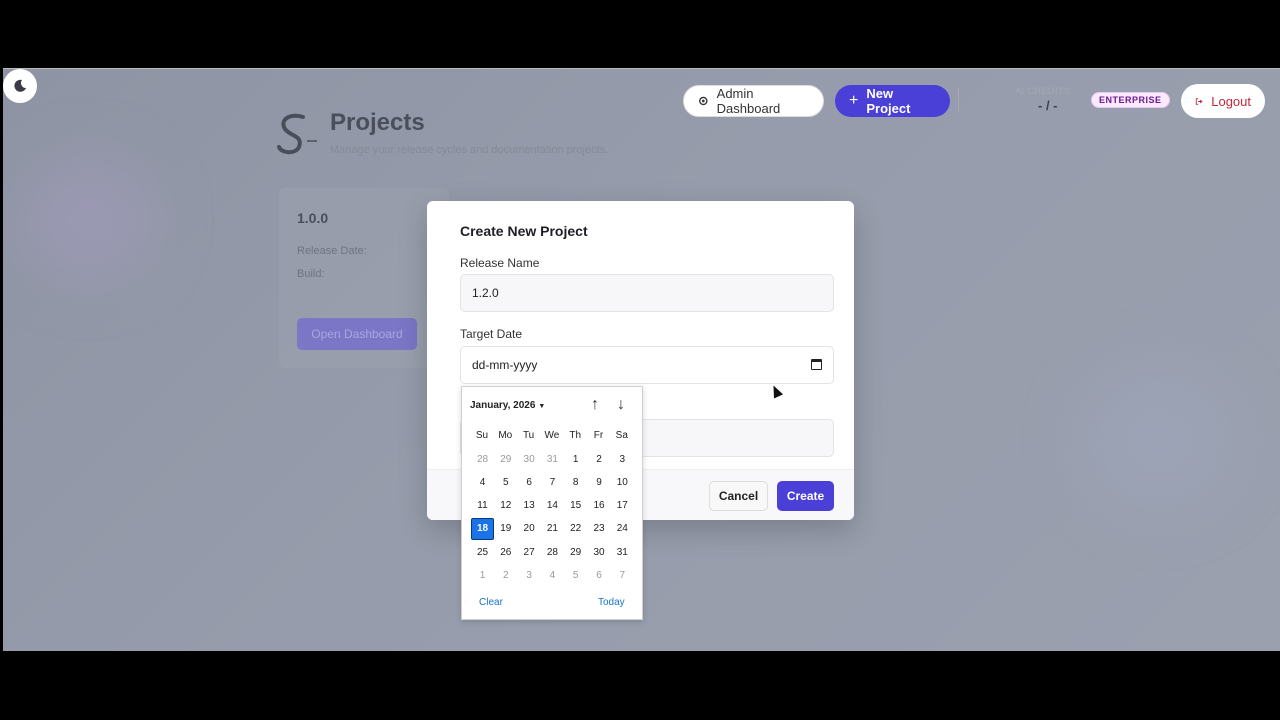 The width and height of the screenshot is (1280, 720). What do you see at coordinates (599, 482) in the screenshot?
I see `day-cell: 9` at bounding box center [599, 482].